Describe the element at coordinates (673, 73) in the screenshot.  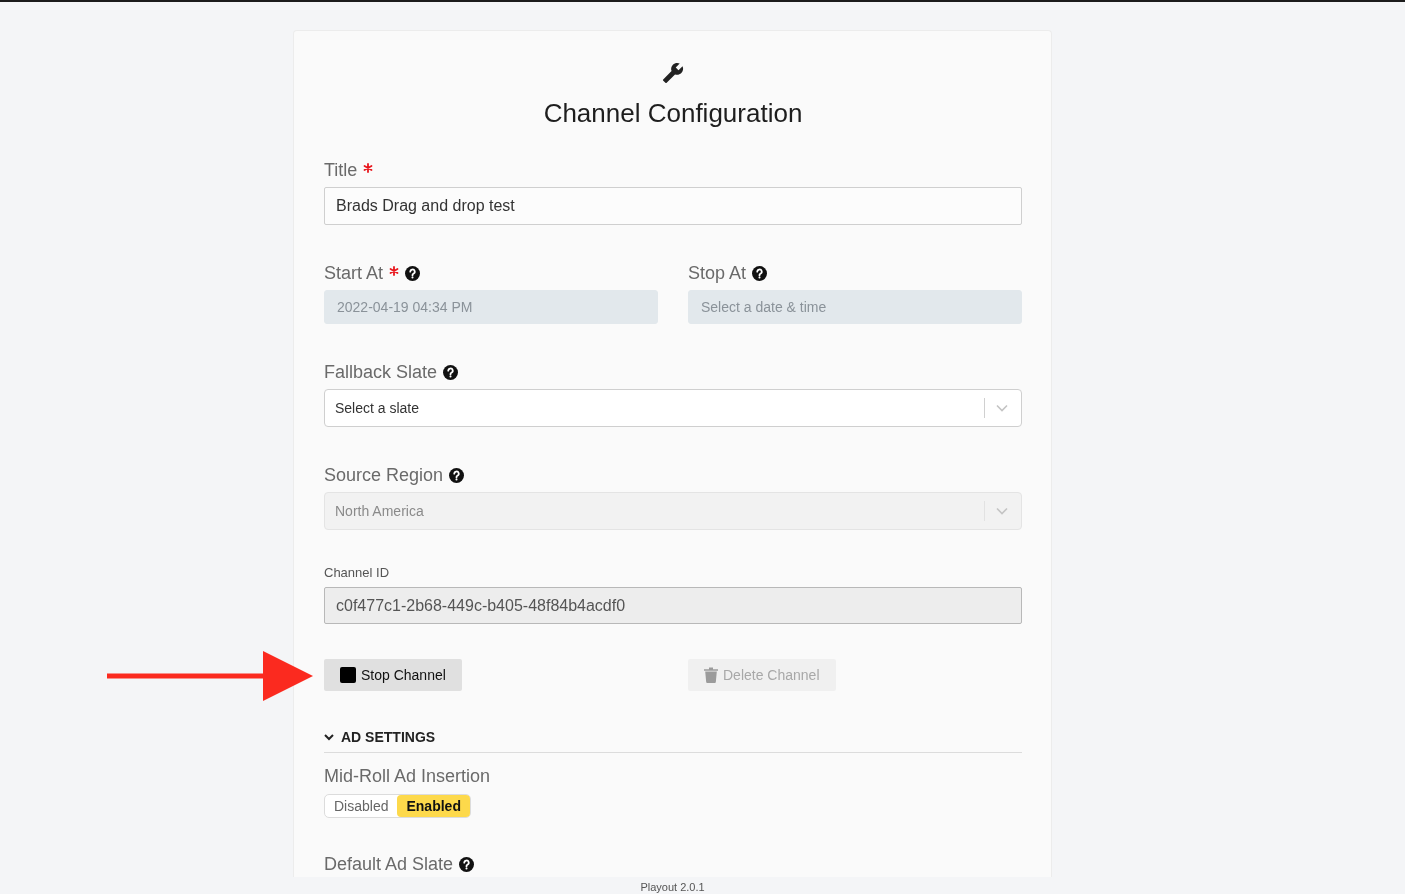
I see `wrench-icon` at that location.